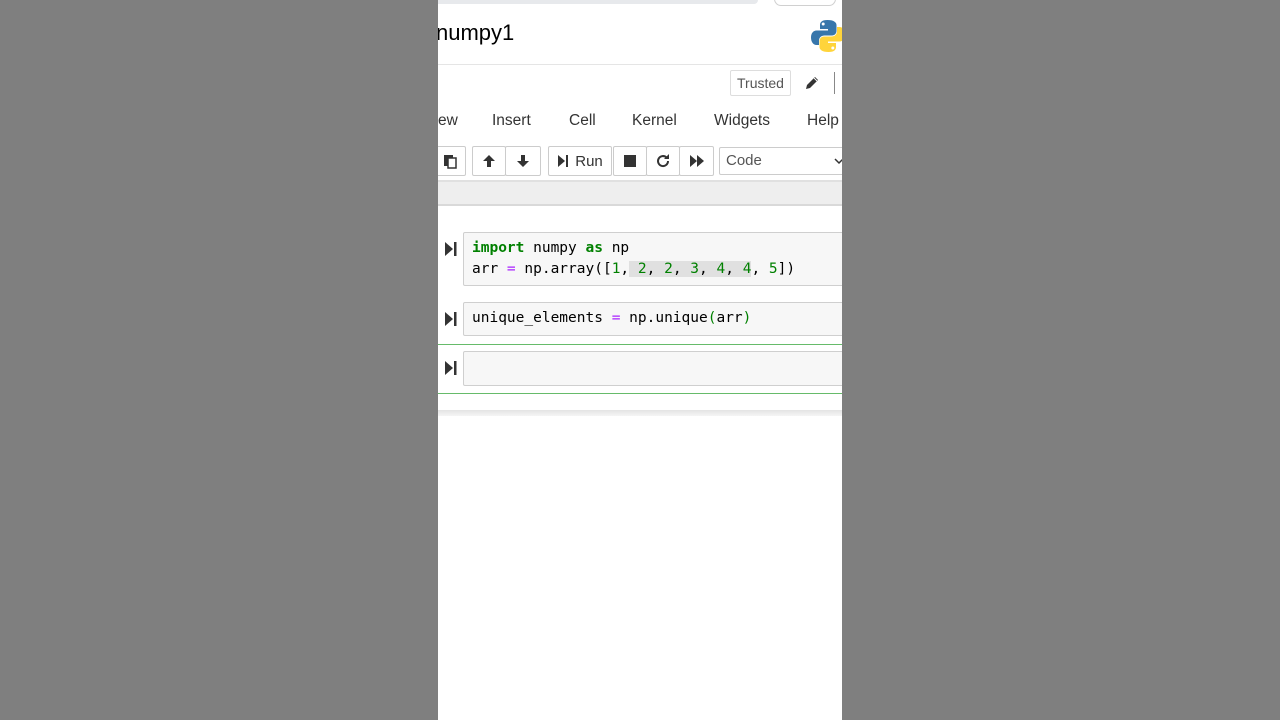  I want to click on code-token: np.array([, so click(563, 269).